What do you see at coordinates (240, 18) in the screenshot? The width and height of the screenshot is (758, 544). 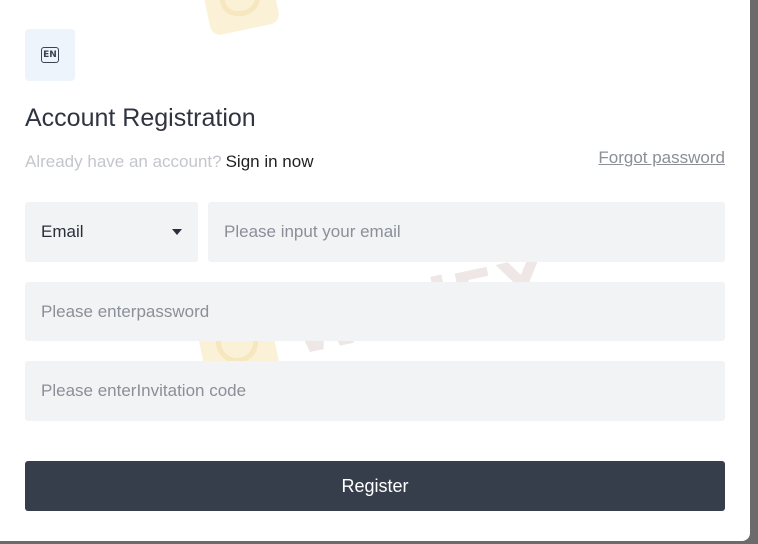 I see `watermark-logo-top` at bounding box center [240, 18].